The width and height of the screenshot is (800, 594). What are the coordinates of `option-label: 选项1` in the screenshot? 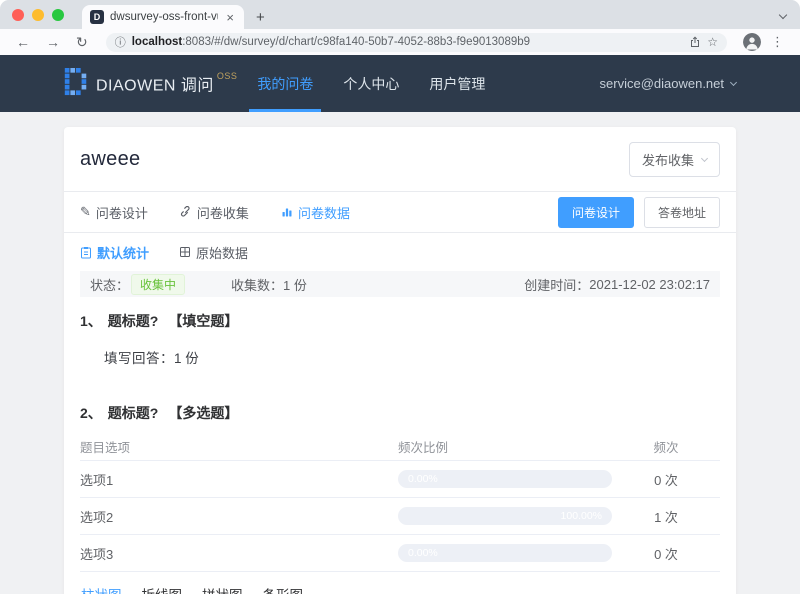 It's located at (97, 480).